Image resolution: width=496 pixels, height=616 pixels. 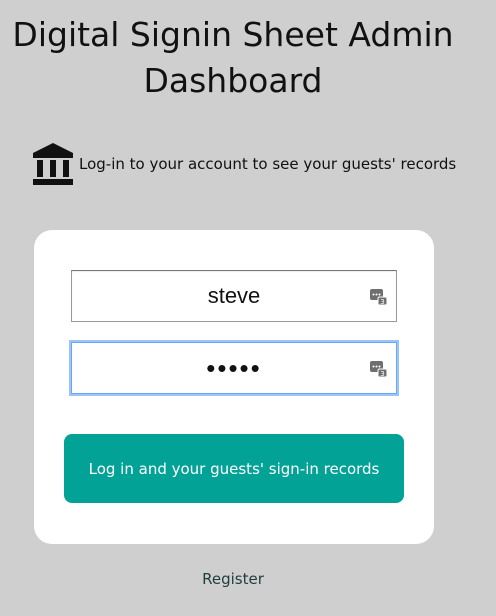 What do you see at coordinates (234, 368) in the screenshot?
I see `password-input` at bounding box center [234, 368].